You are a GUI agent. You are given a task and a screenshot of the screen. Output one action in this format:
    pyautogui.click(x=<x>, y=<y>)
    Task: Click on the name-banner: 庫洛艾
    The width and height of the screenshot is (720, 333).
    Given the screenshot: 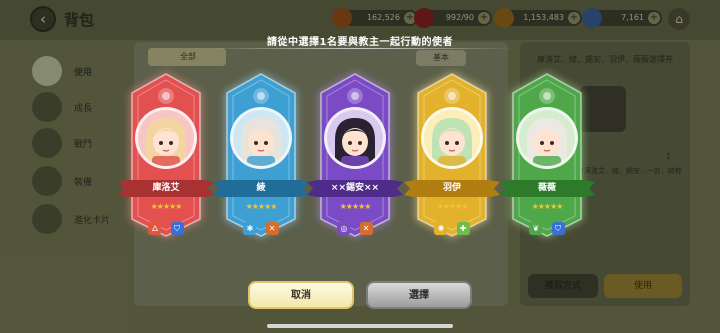 What is the action you would take?
    pyautogui.click(x=166, y=188)
    